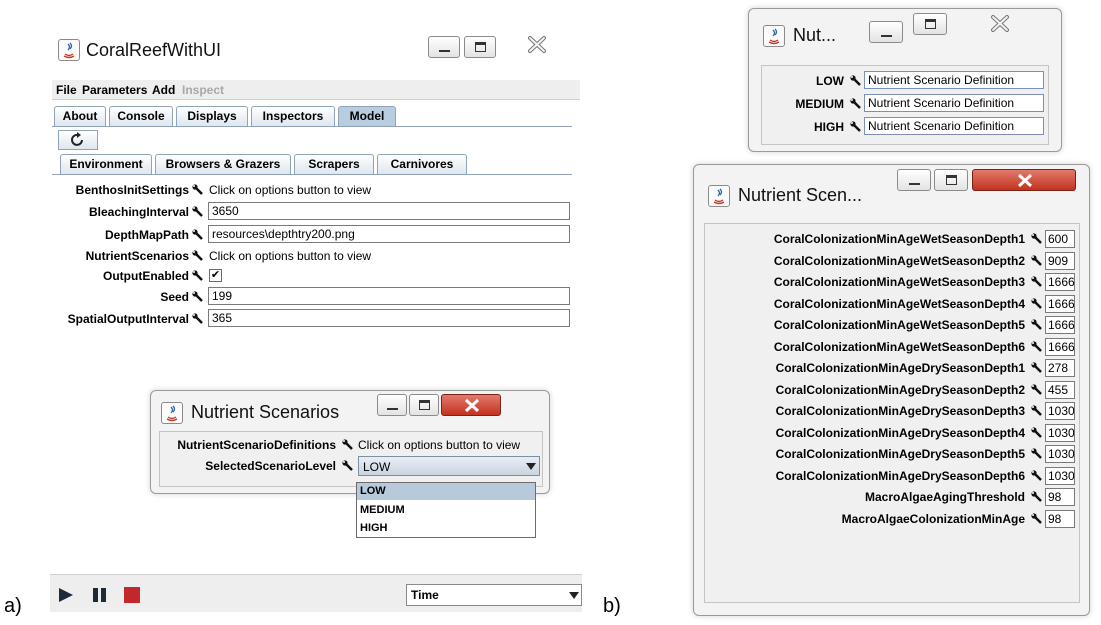 The height and width of the screenshot is (625, 1101). Describe the element at coordinates (830, 81) in the screenshot. I see `scenario-label: LOW` at that location.